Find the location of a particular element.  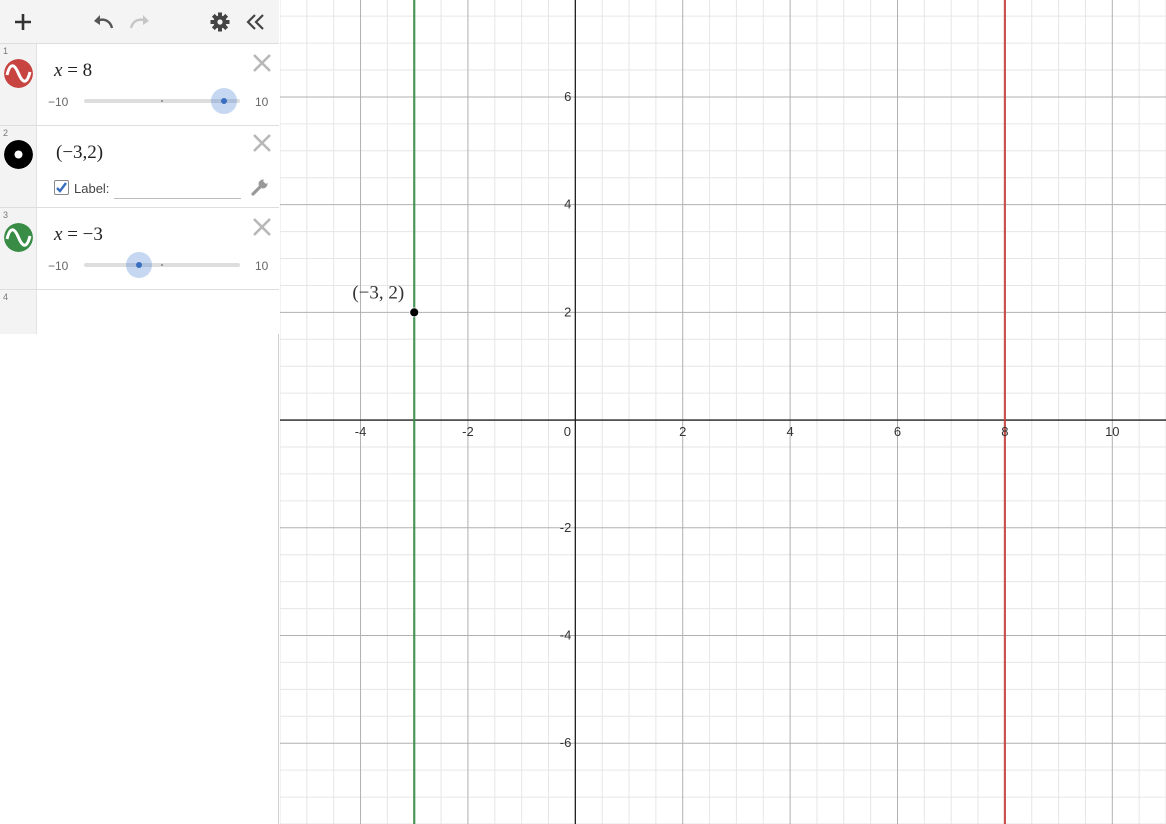

expression-toolbar is located at coordinates (139, 22).